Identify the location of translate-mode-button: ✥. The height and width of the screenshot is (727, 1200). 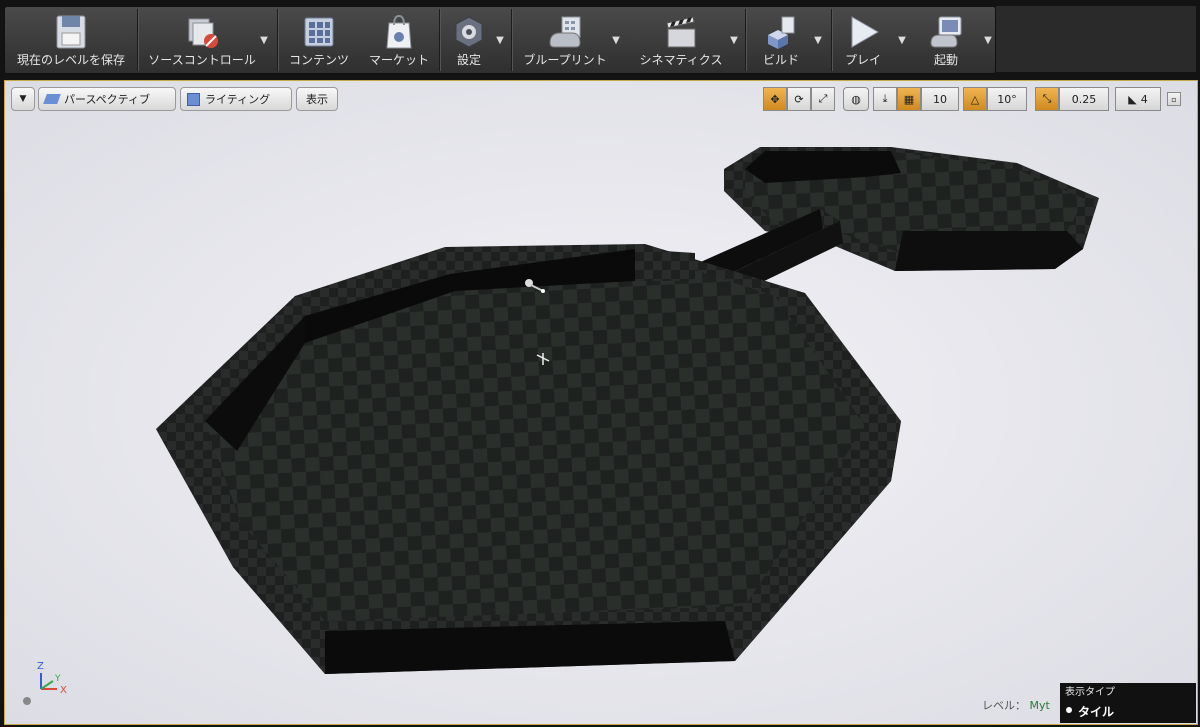
(775, 99).